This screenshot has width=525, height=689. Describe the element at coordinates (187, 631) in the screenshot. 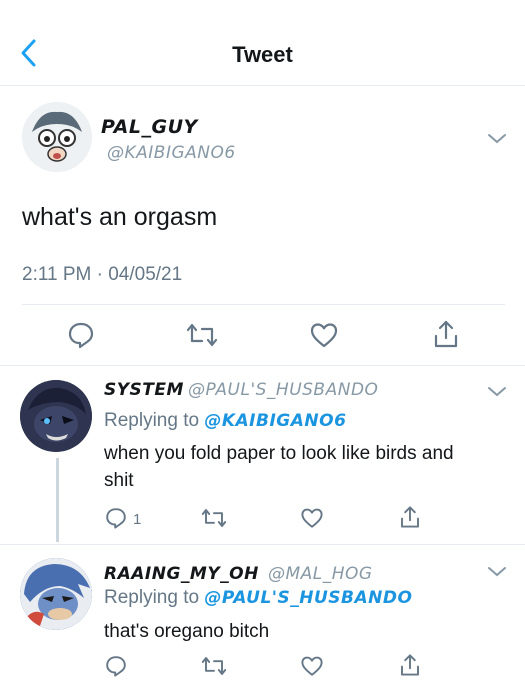

I see `reply-text: that's oregano bitch` at that location.